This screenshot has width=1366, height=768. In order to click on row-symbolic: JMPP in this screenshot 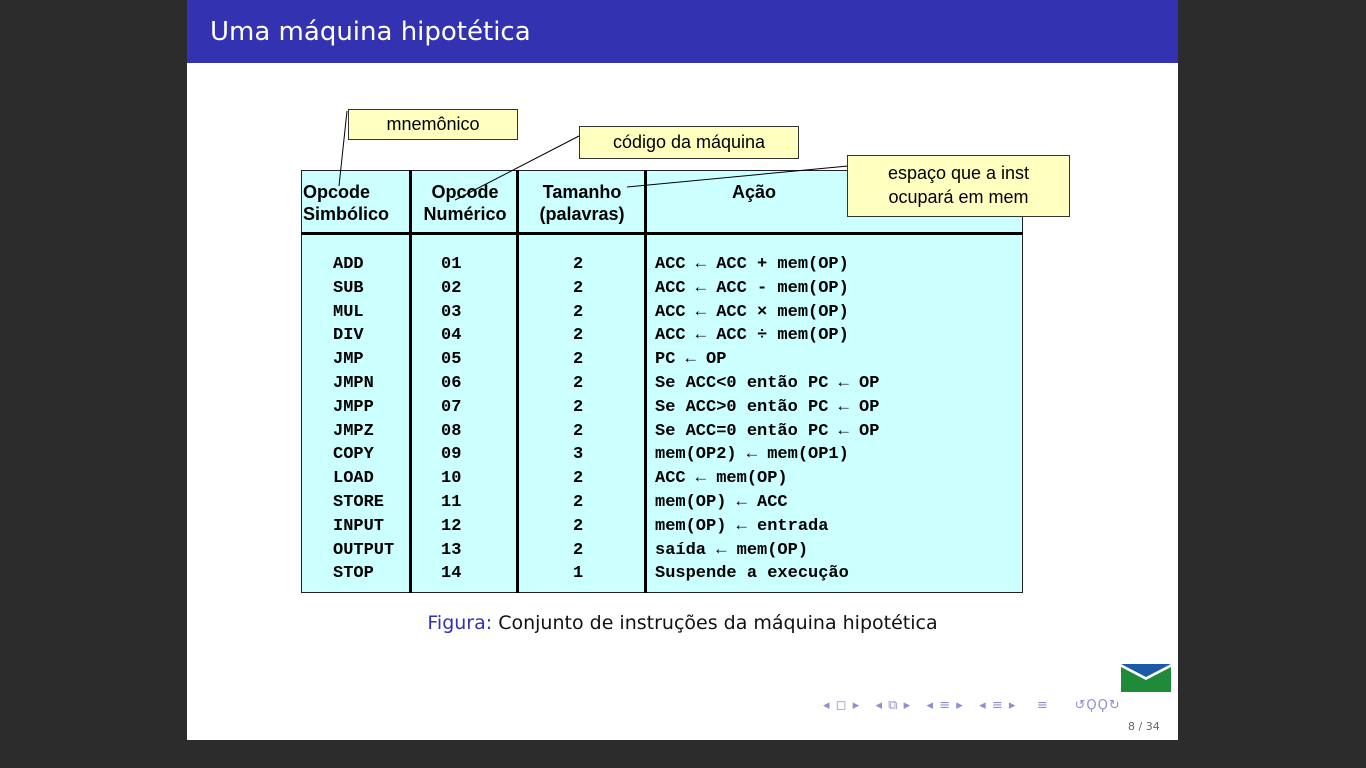, I will do `click(353, 407)`.